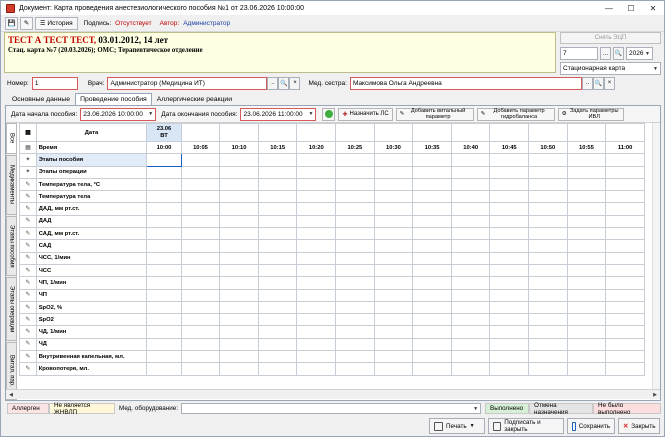 The width and height of the screenshot is (665, 437). What do you see at coordinates (587, 83) in the screenshot?
I see `nurse-ellipsis-icon: ..` at bounding box center [587, 83].